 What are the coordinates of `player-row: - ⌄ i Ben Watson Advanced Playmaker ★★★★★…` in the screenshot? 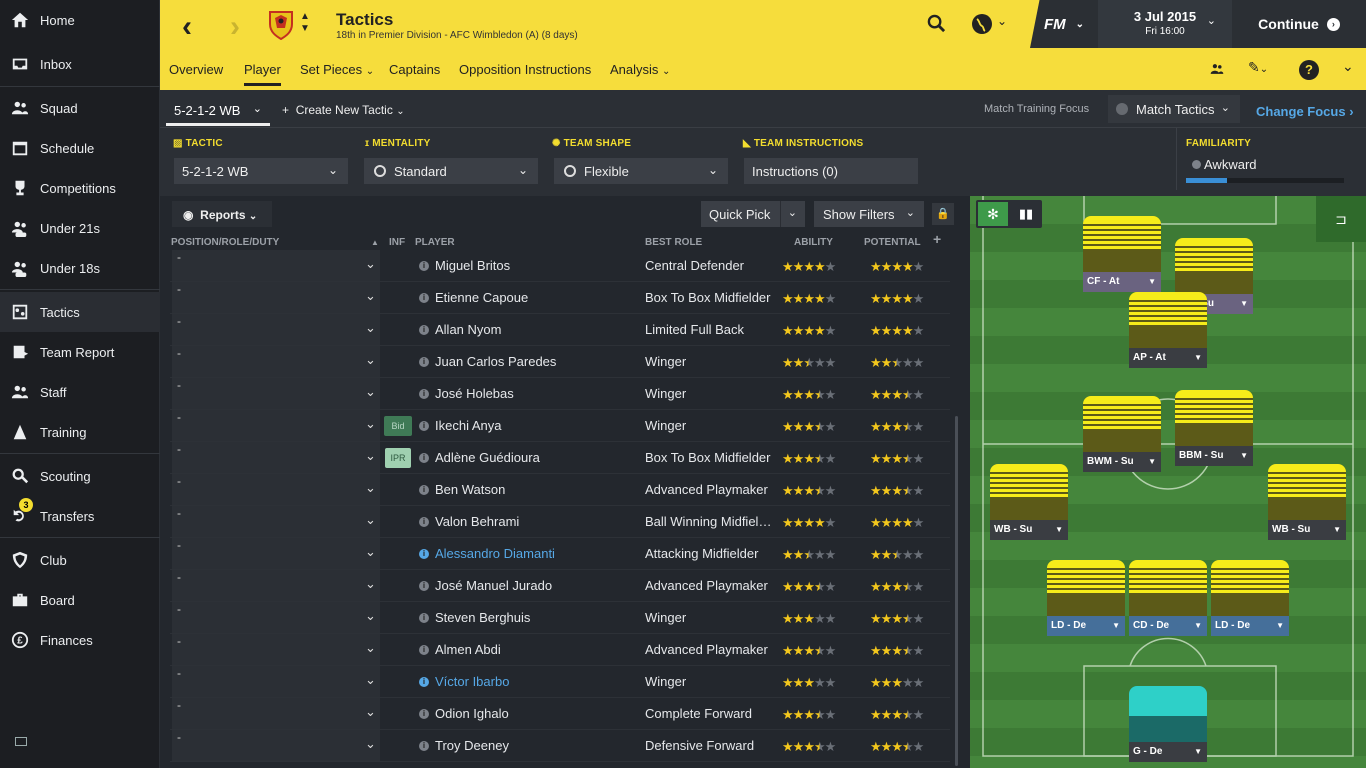 It's located at (560, 490).